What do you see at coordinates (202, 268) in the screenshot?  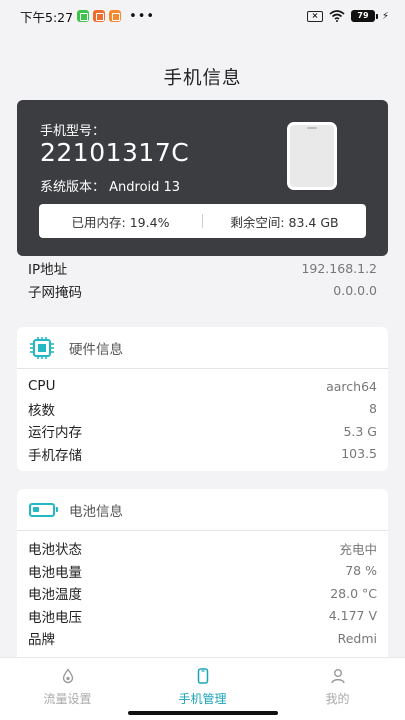 I see `info-row: IP地址 192.168.1.2` at bounding box center [202, 268].